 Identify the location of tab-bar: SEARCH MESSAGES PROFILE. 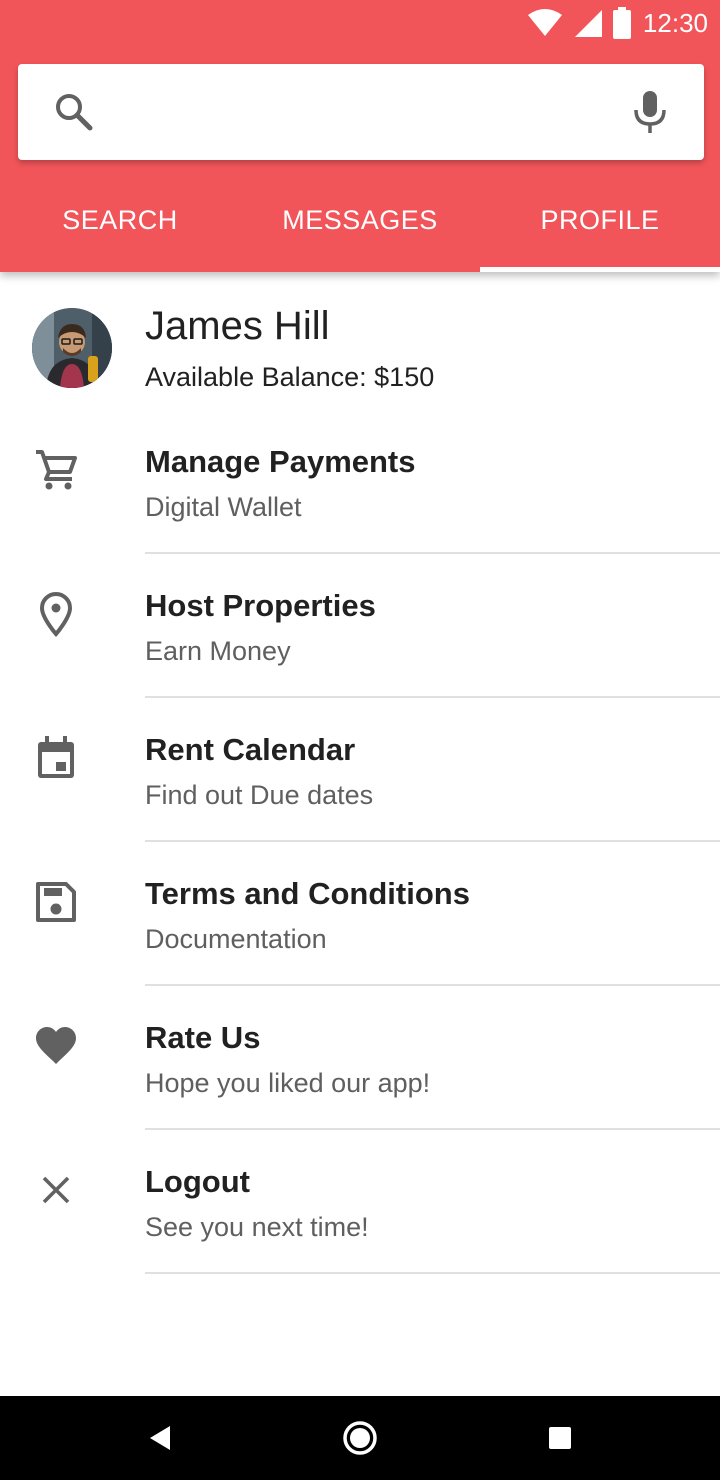
(360, 225).